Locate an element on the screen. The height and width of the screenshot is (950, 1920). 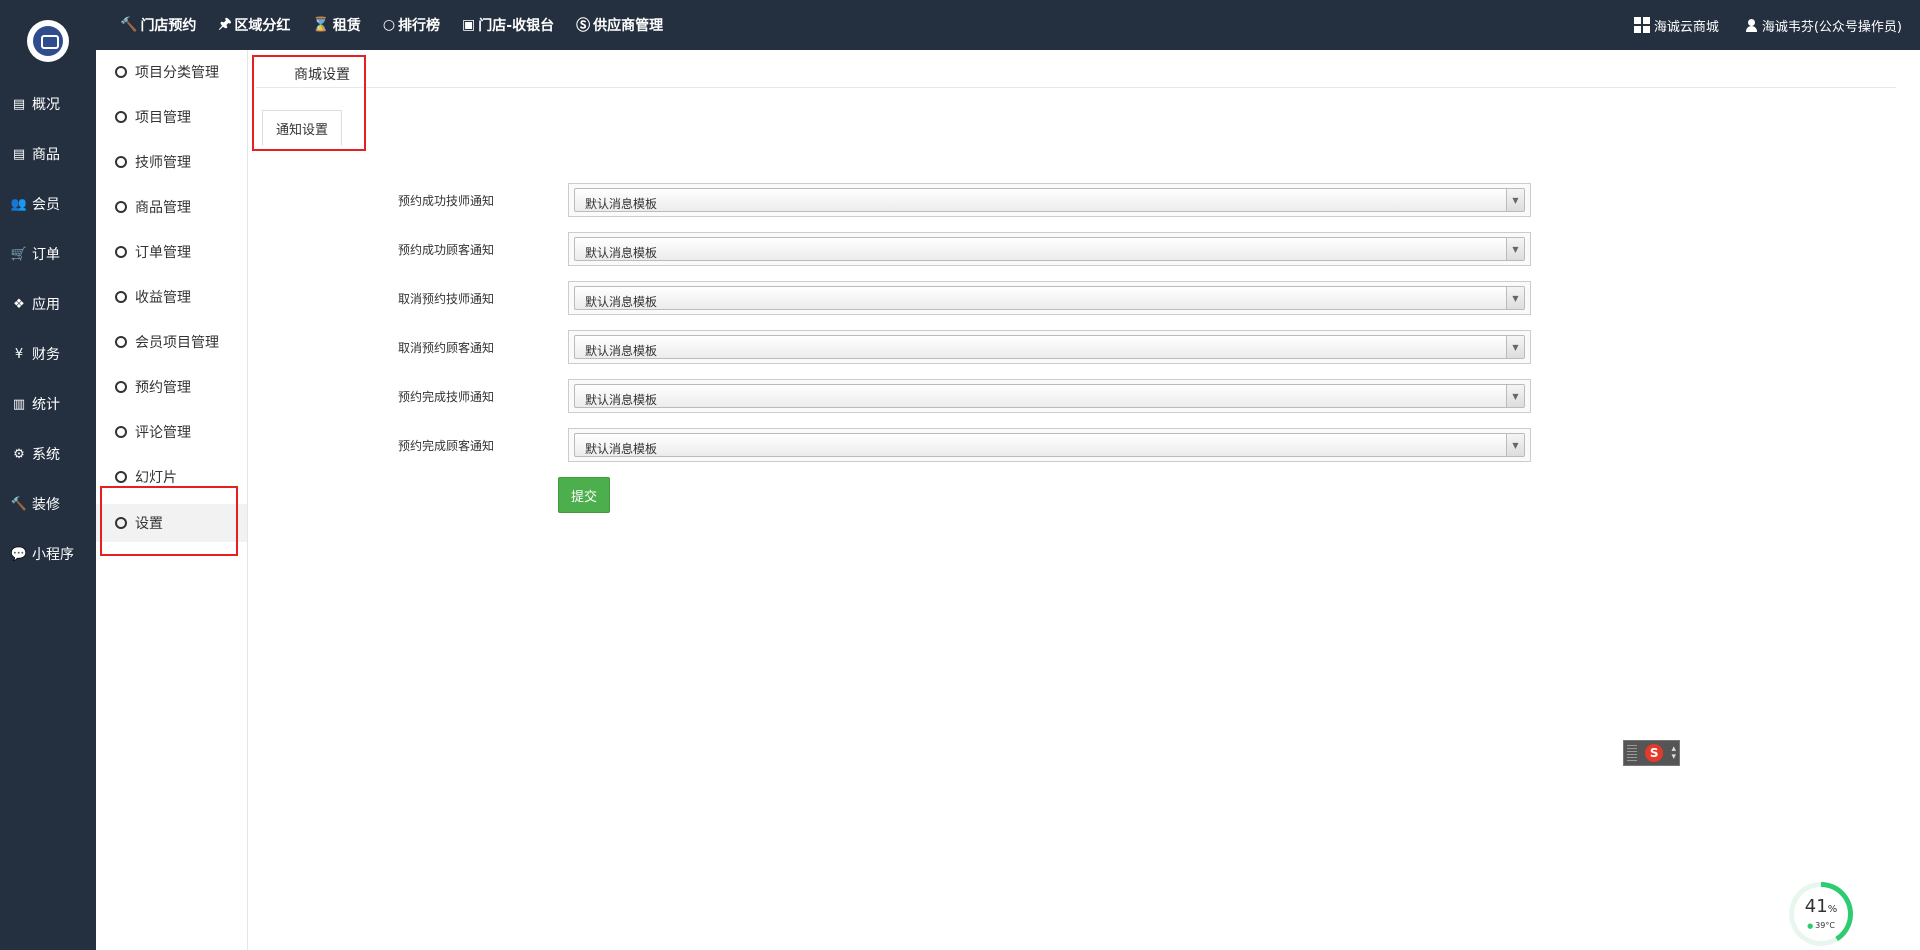
store-label: 海诚云商城 is located at coordinates (1686, 27).